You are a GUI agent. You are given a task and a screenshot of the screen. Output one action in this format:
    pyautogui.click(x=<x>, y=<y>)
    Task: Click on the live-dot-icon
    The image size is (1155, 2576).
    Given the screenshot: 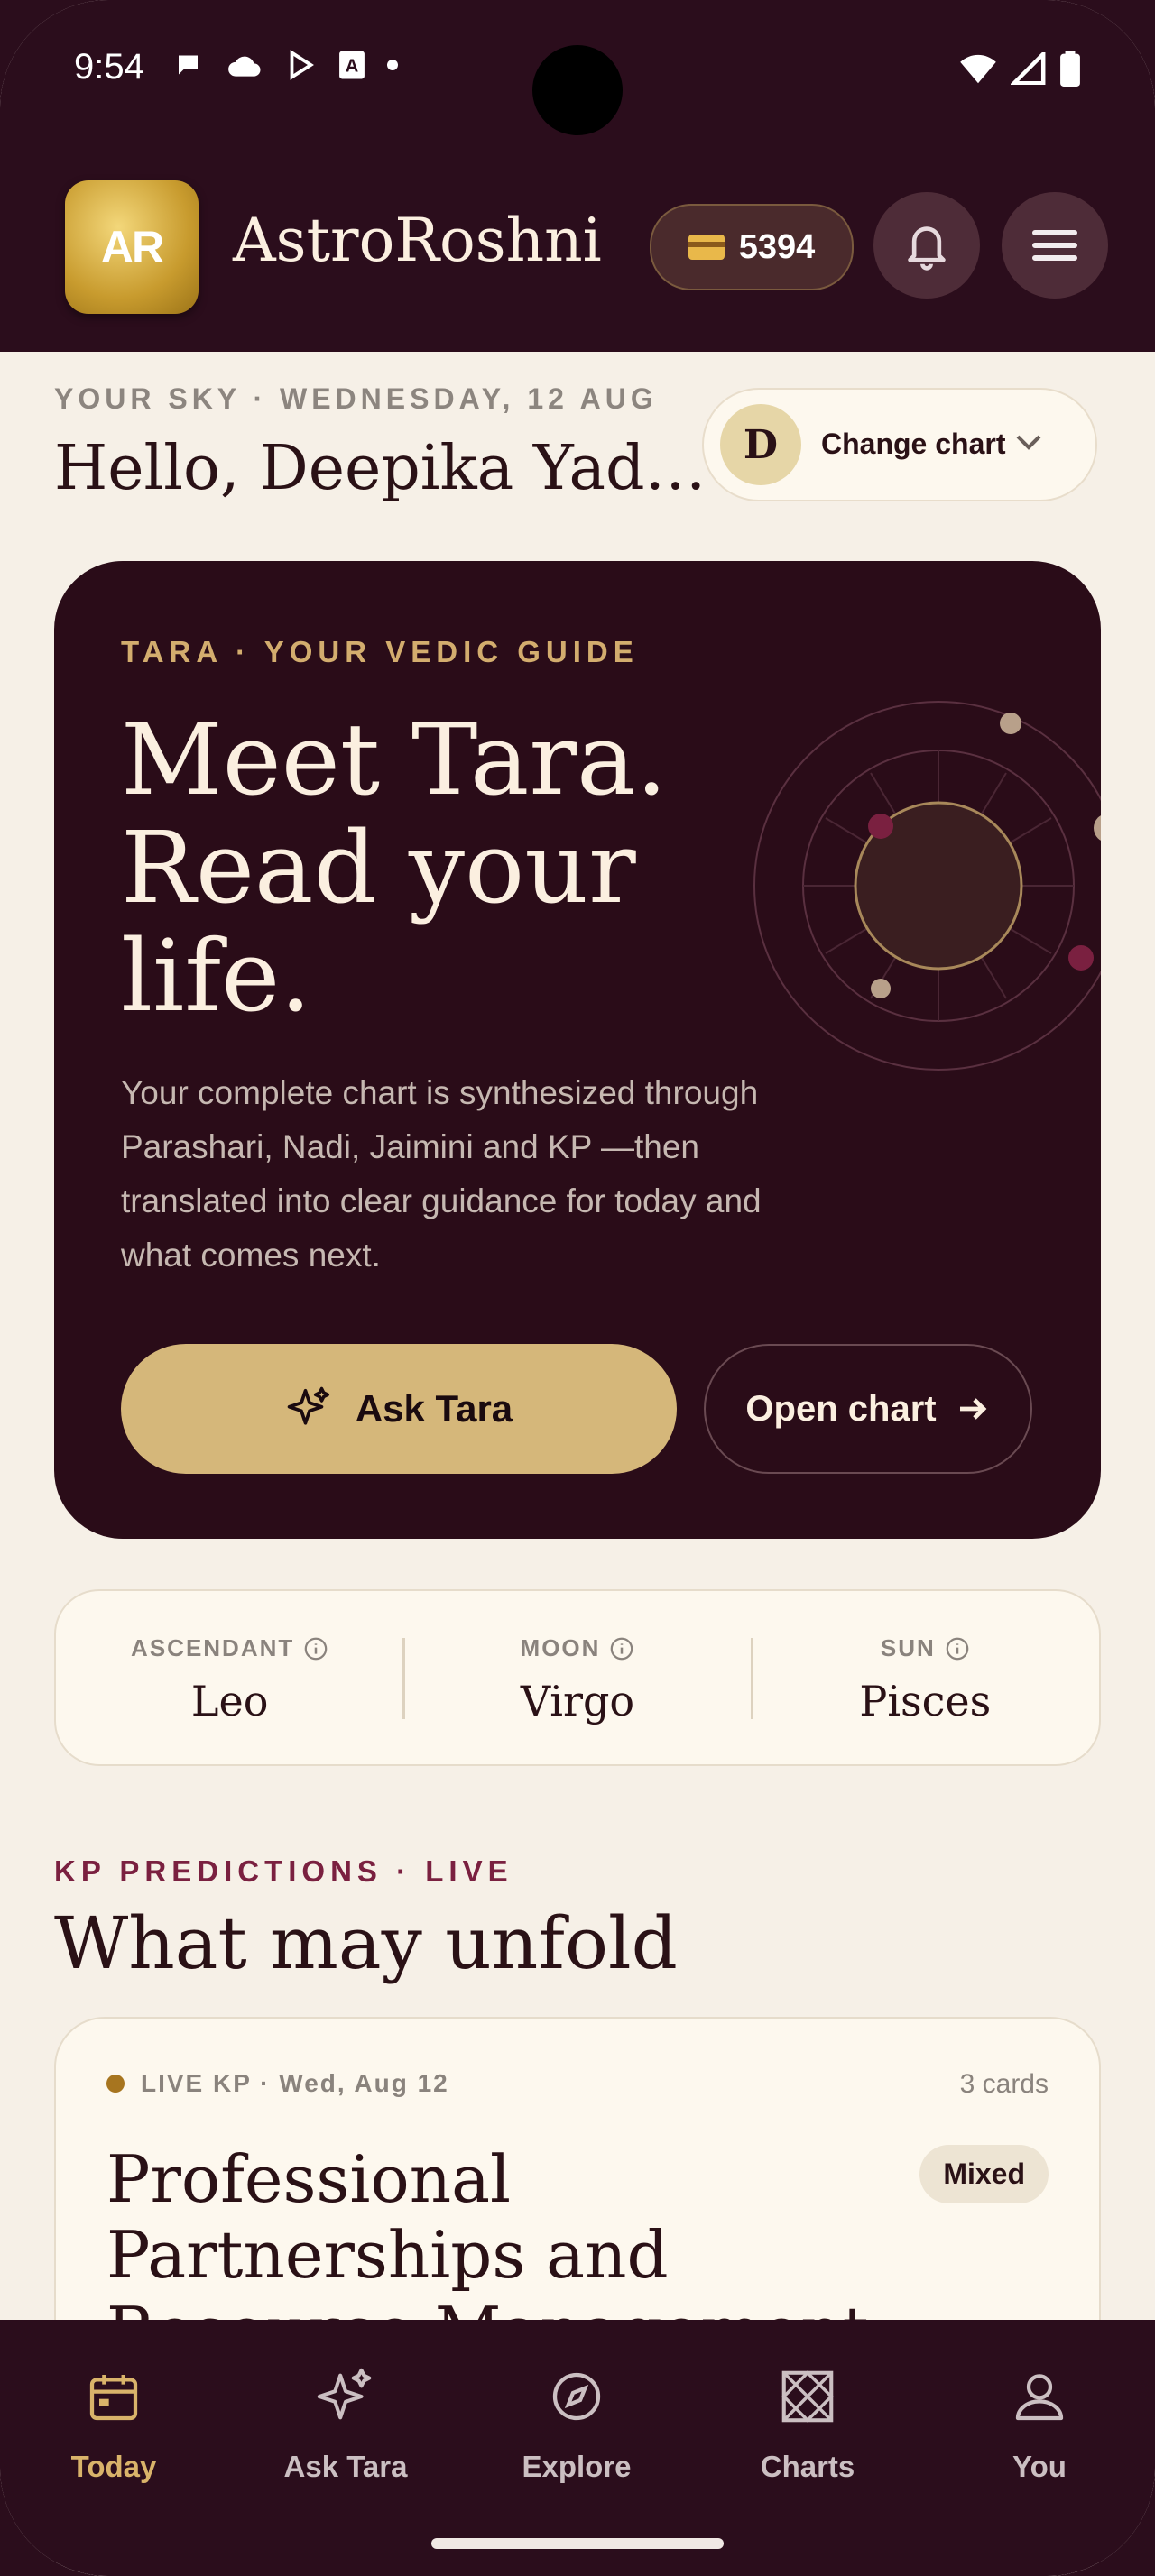 What is the action you would take?
    pyautogui.click(x=115, y=2084)
    